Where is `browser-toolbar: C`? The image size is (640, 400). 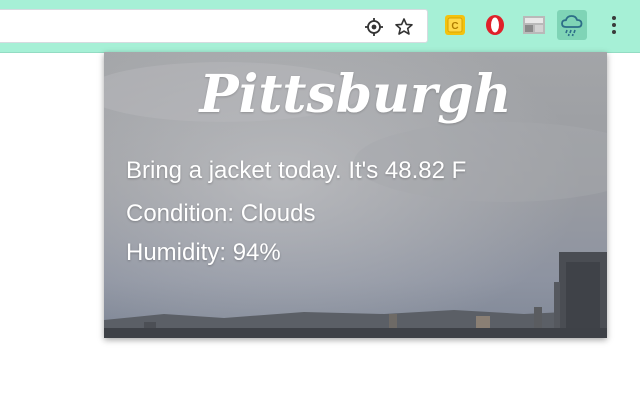 browser-toolbar: C is located at coordinates (320, 26).